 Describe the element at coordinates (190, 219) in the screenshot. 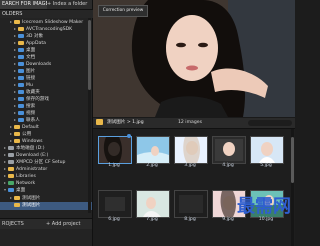

I see `thumbnail-caption: 8.jpg` at that location.